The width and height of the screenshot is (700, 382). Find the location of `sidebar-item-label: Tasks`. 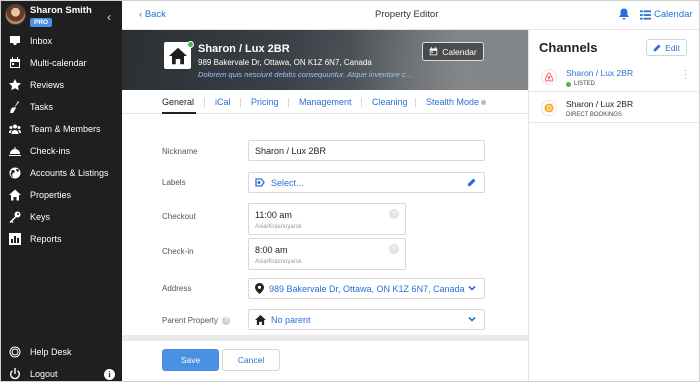

sidebar-item-label: Tasks is located at coordinates (42, 107).